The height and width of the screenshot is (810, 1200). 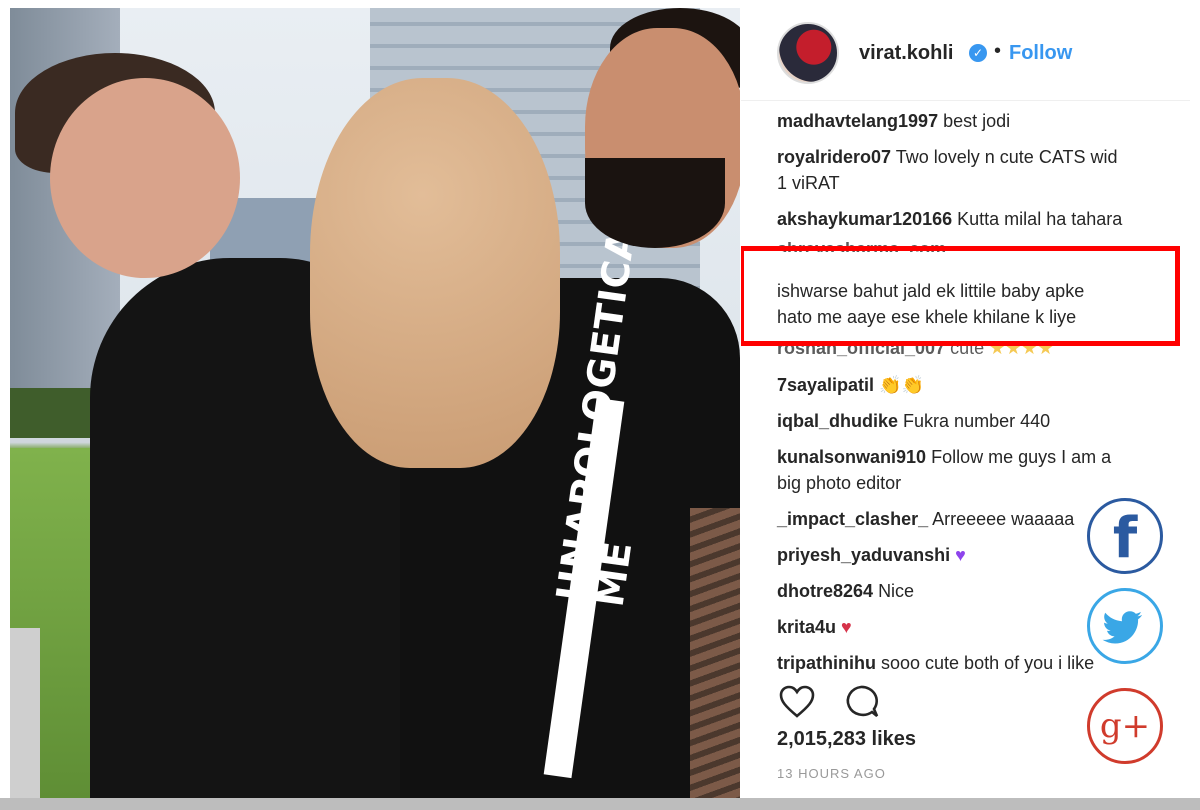 What do you see at coordinates (1040, 53) in the screenshot?
I see `follow-button: Follow` at bounding box center [1040, 53].